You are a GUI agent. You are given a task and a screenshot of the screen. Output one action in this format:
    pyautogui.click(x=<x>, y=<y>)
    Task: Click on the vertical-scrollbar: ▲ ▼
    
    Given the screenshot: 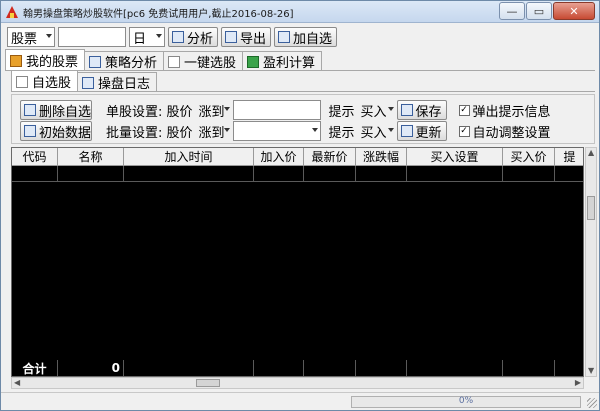 What is the action you would take?
    pyautogui.click(x=591, y=262)
    